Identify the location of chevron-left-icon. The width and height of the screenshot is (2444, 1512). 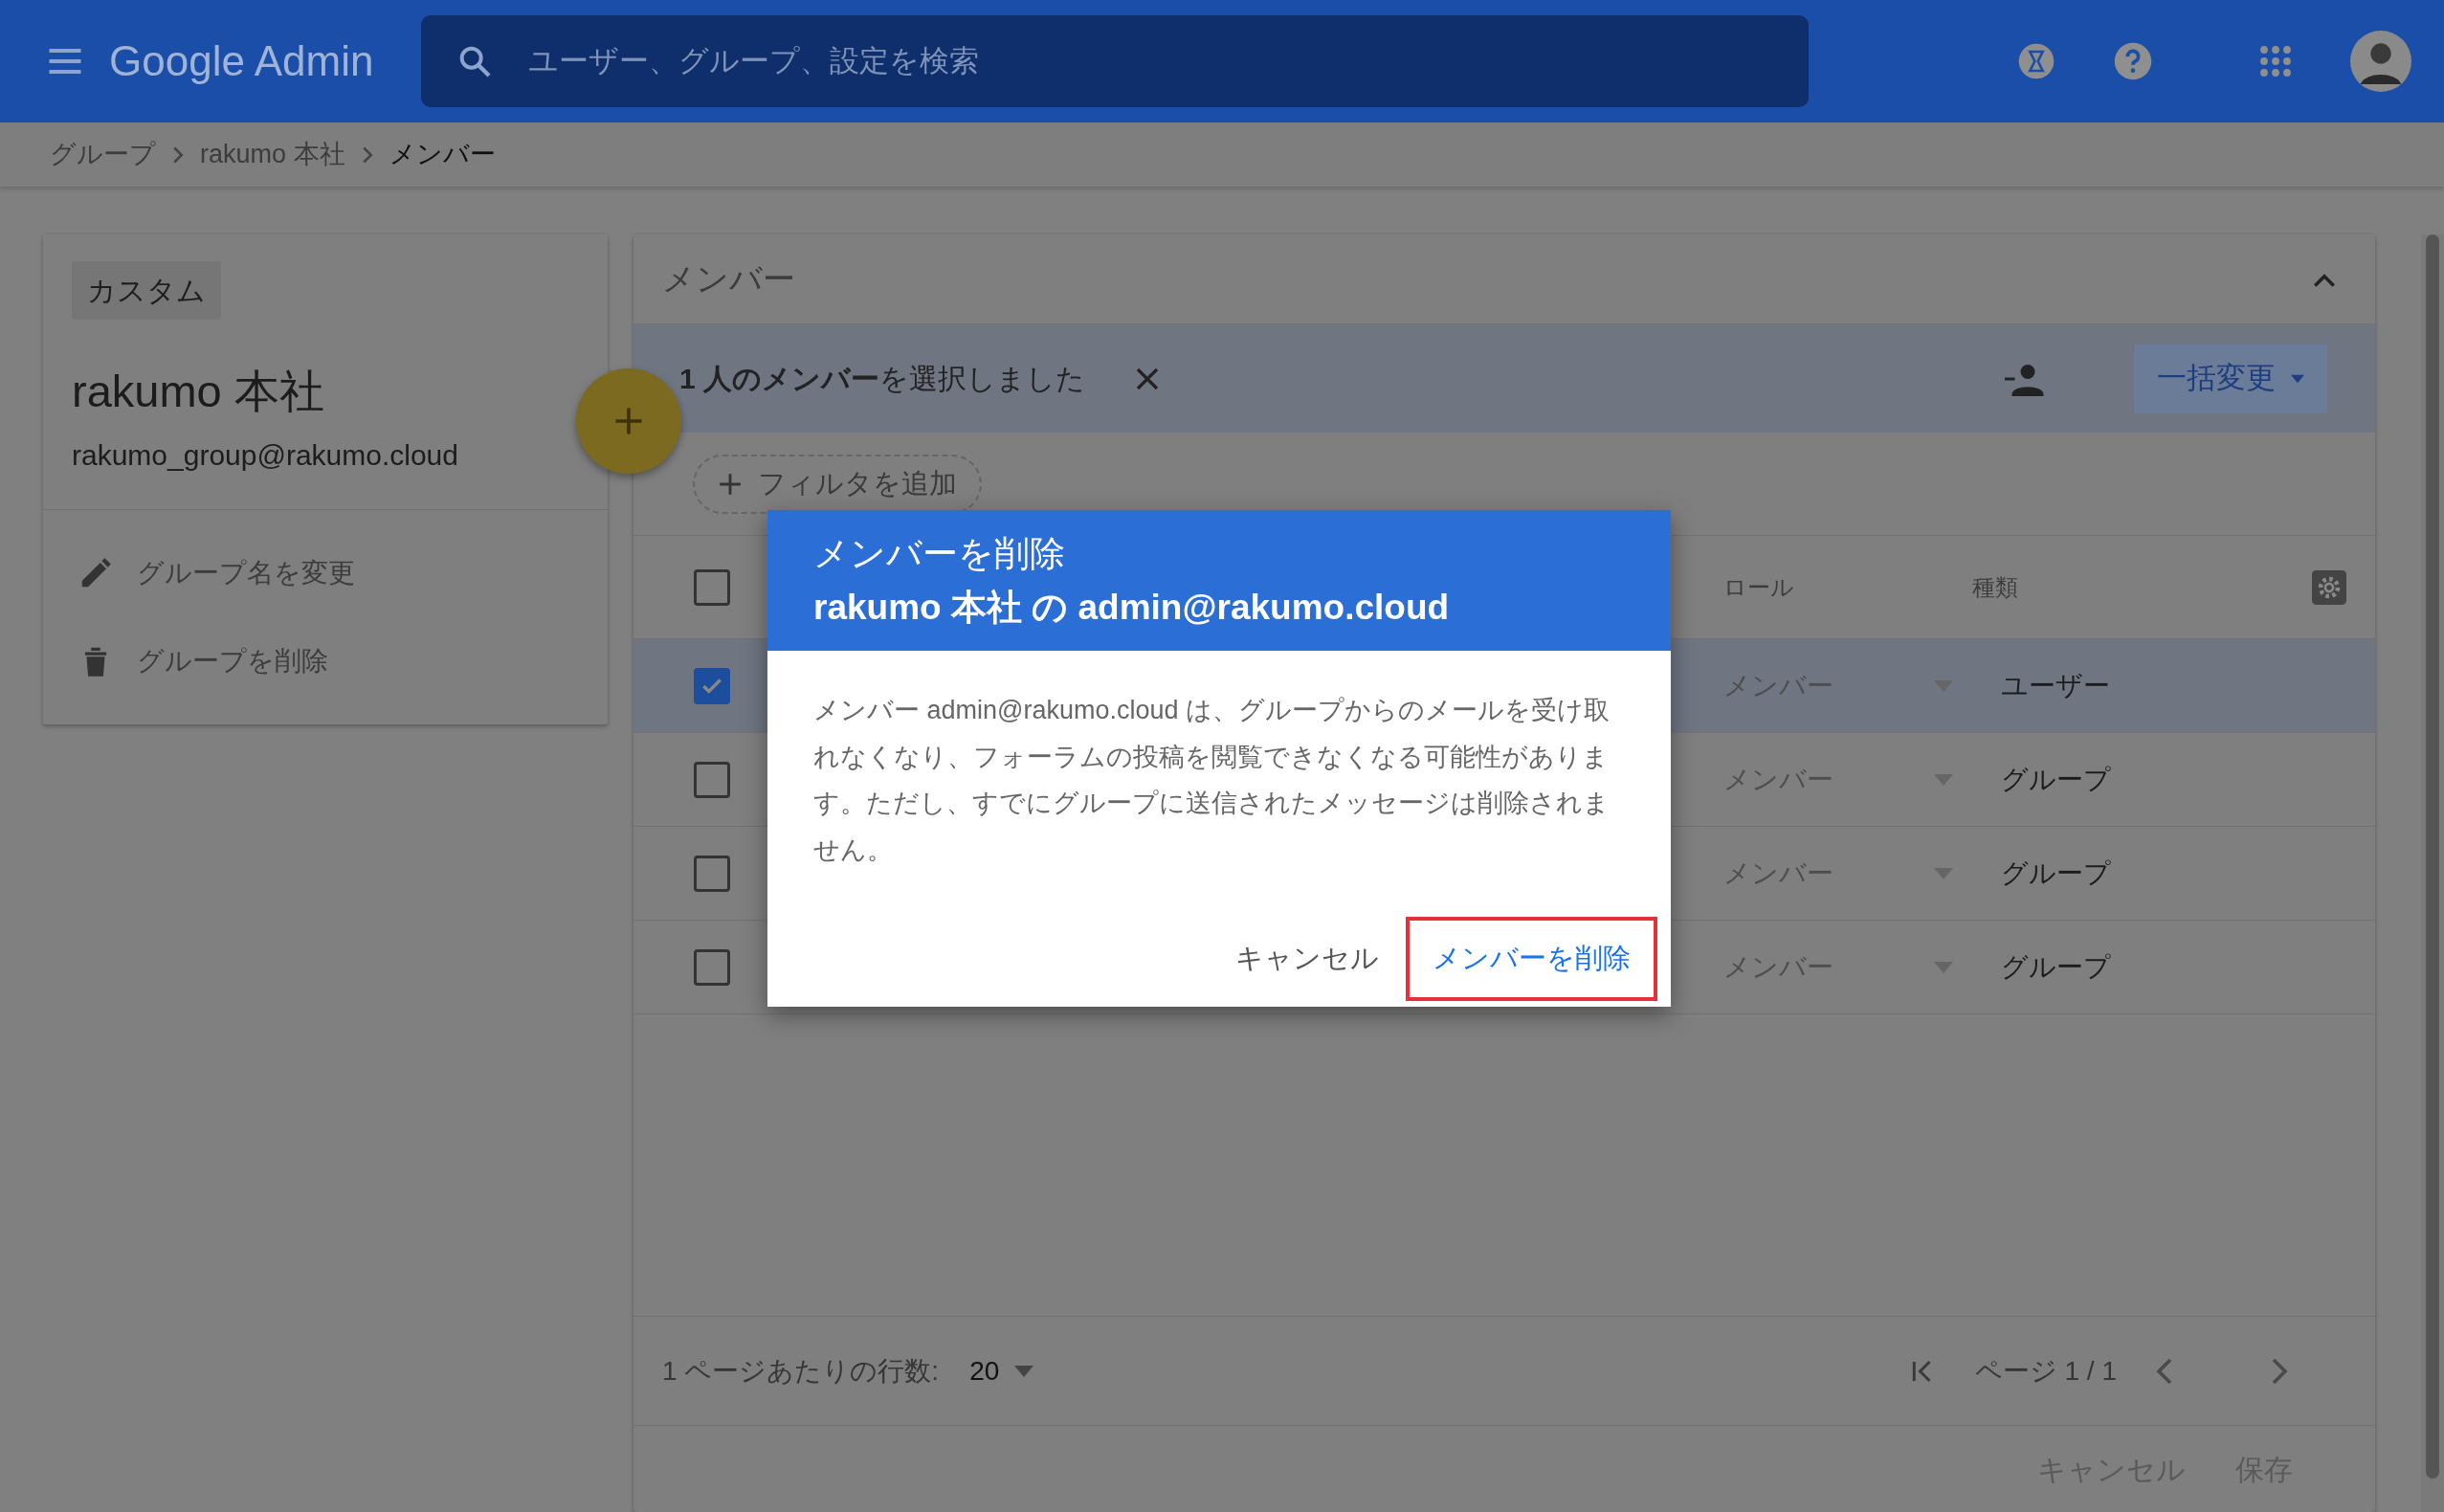
(2164, 1371).